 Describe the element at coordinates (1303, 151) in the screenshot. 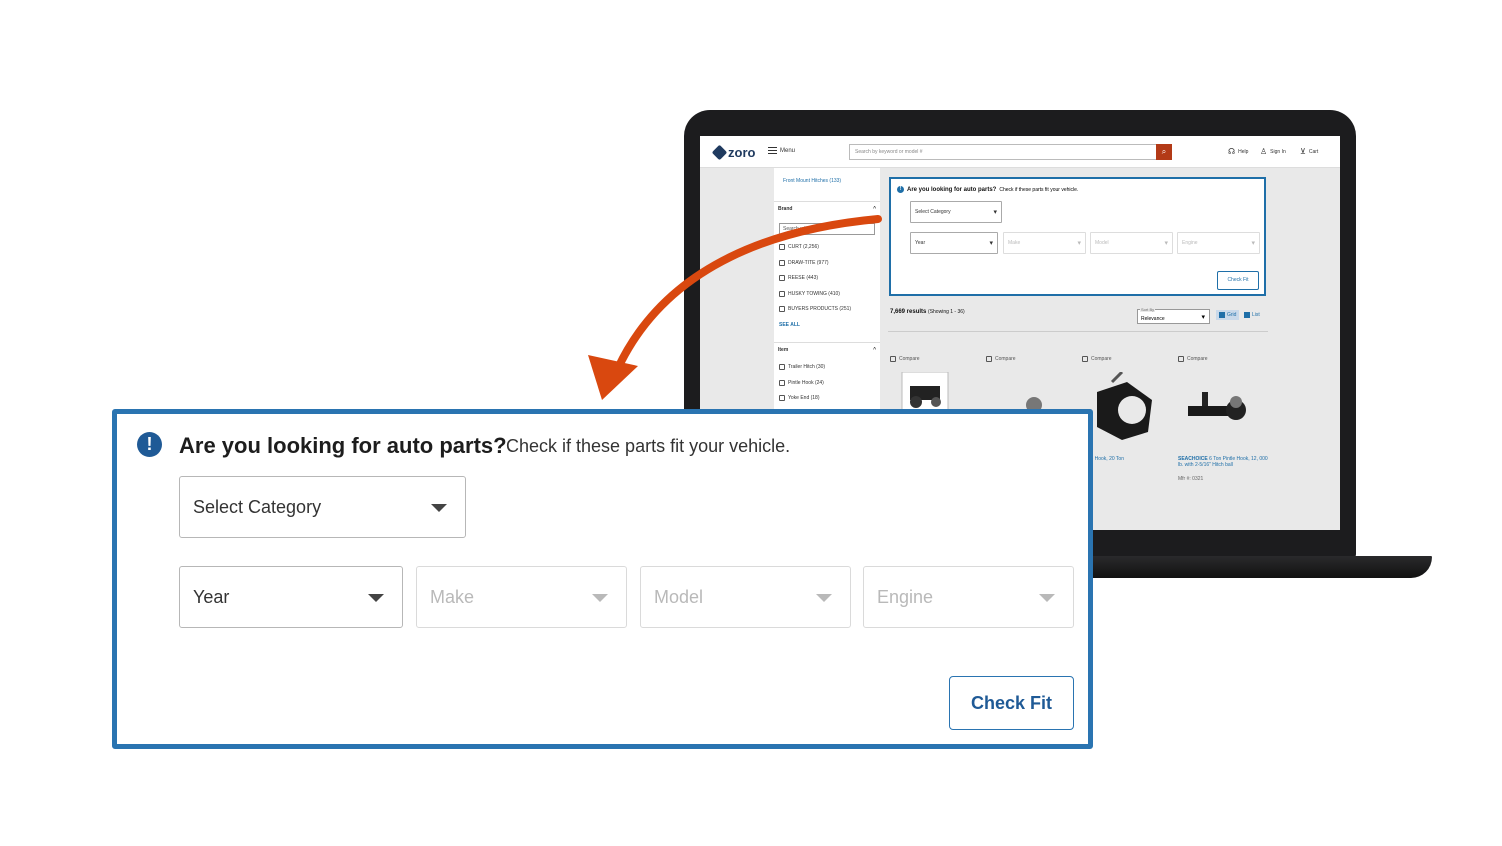

I see `cart-icon: ⊻` at that location.